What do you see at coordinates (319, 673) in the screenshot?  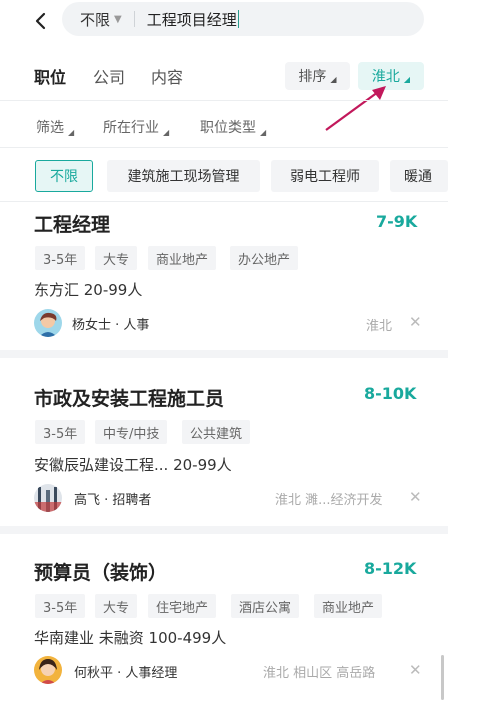 I see `location: 淮北 相山区 高岳路` at bounding box center [319, 673].